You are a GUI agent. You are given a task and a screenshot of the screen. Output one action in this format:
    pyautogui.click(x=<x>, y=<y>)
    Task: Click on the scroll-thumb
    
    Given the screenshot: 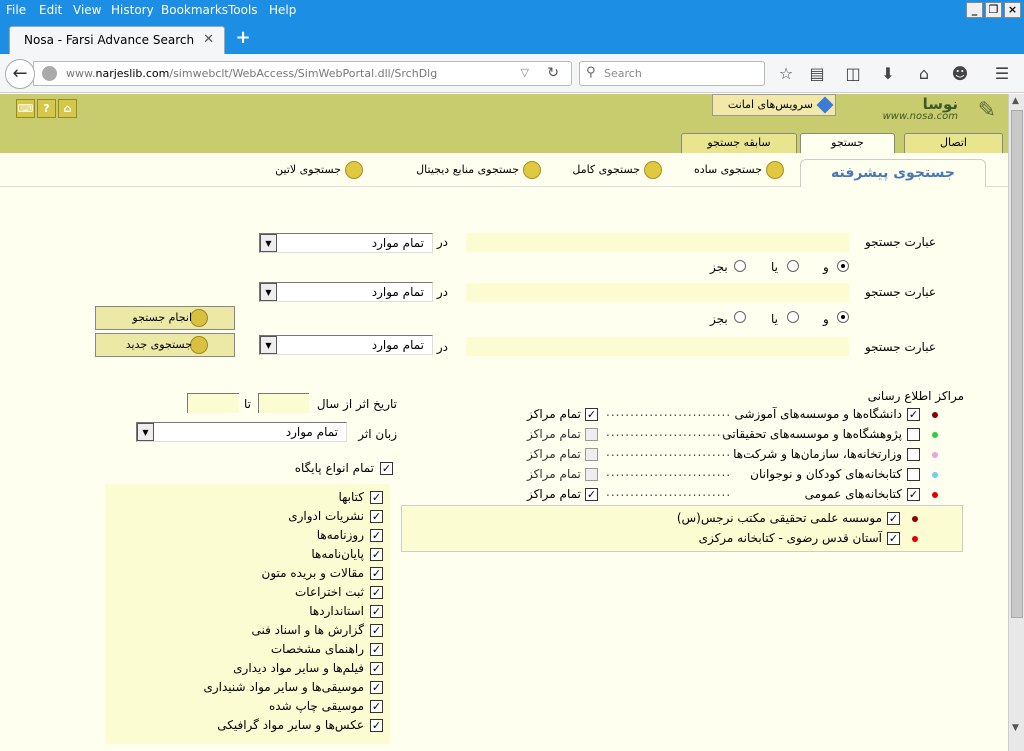 What is the action you would take?
    pyautogui.click(x=1017, y=364)
    